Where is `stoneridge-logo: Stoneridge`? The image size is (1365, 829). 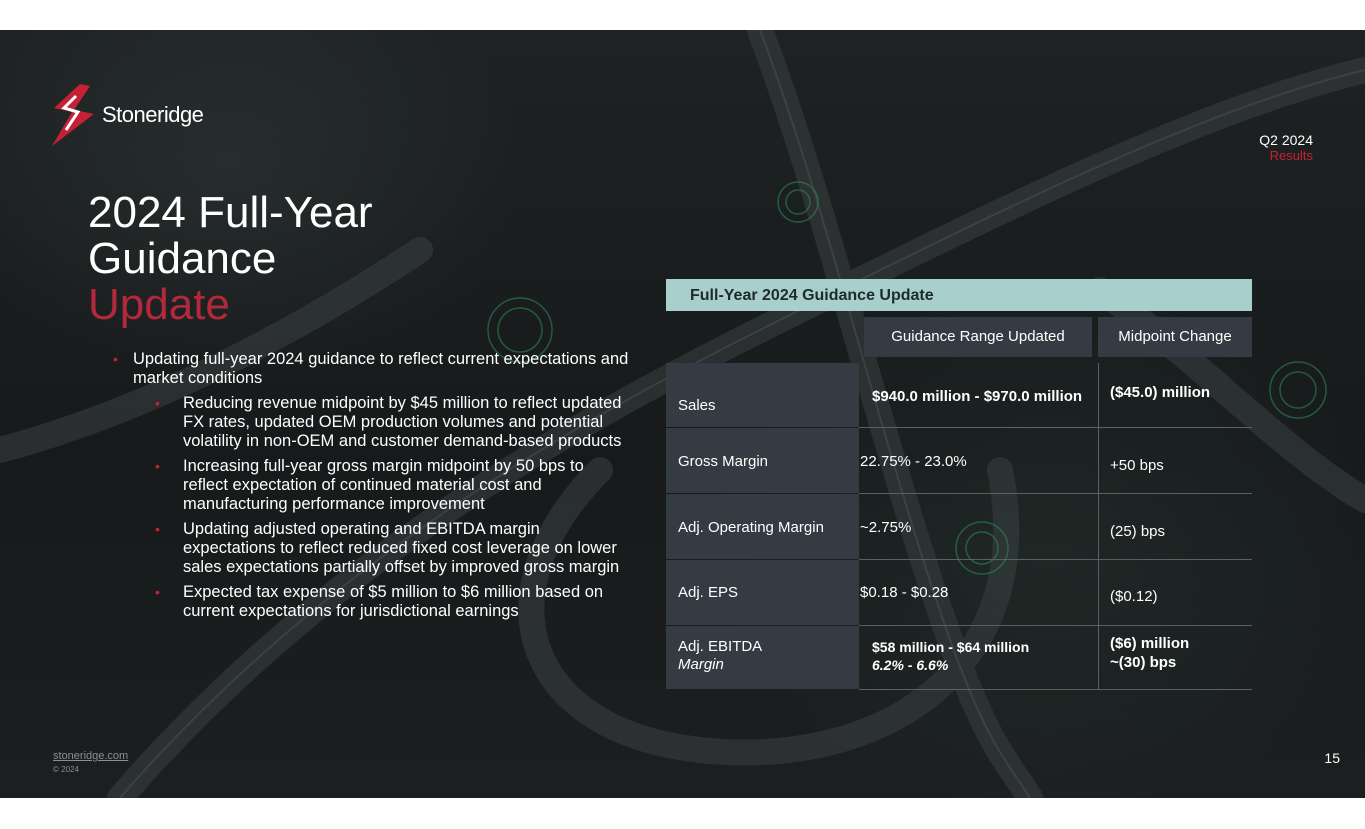
stoneridge-logo: Stoneridge is located at coordinates (127, 115).